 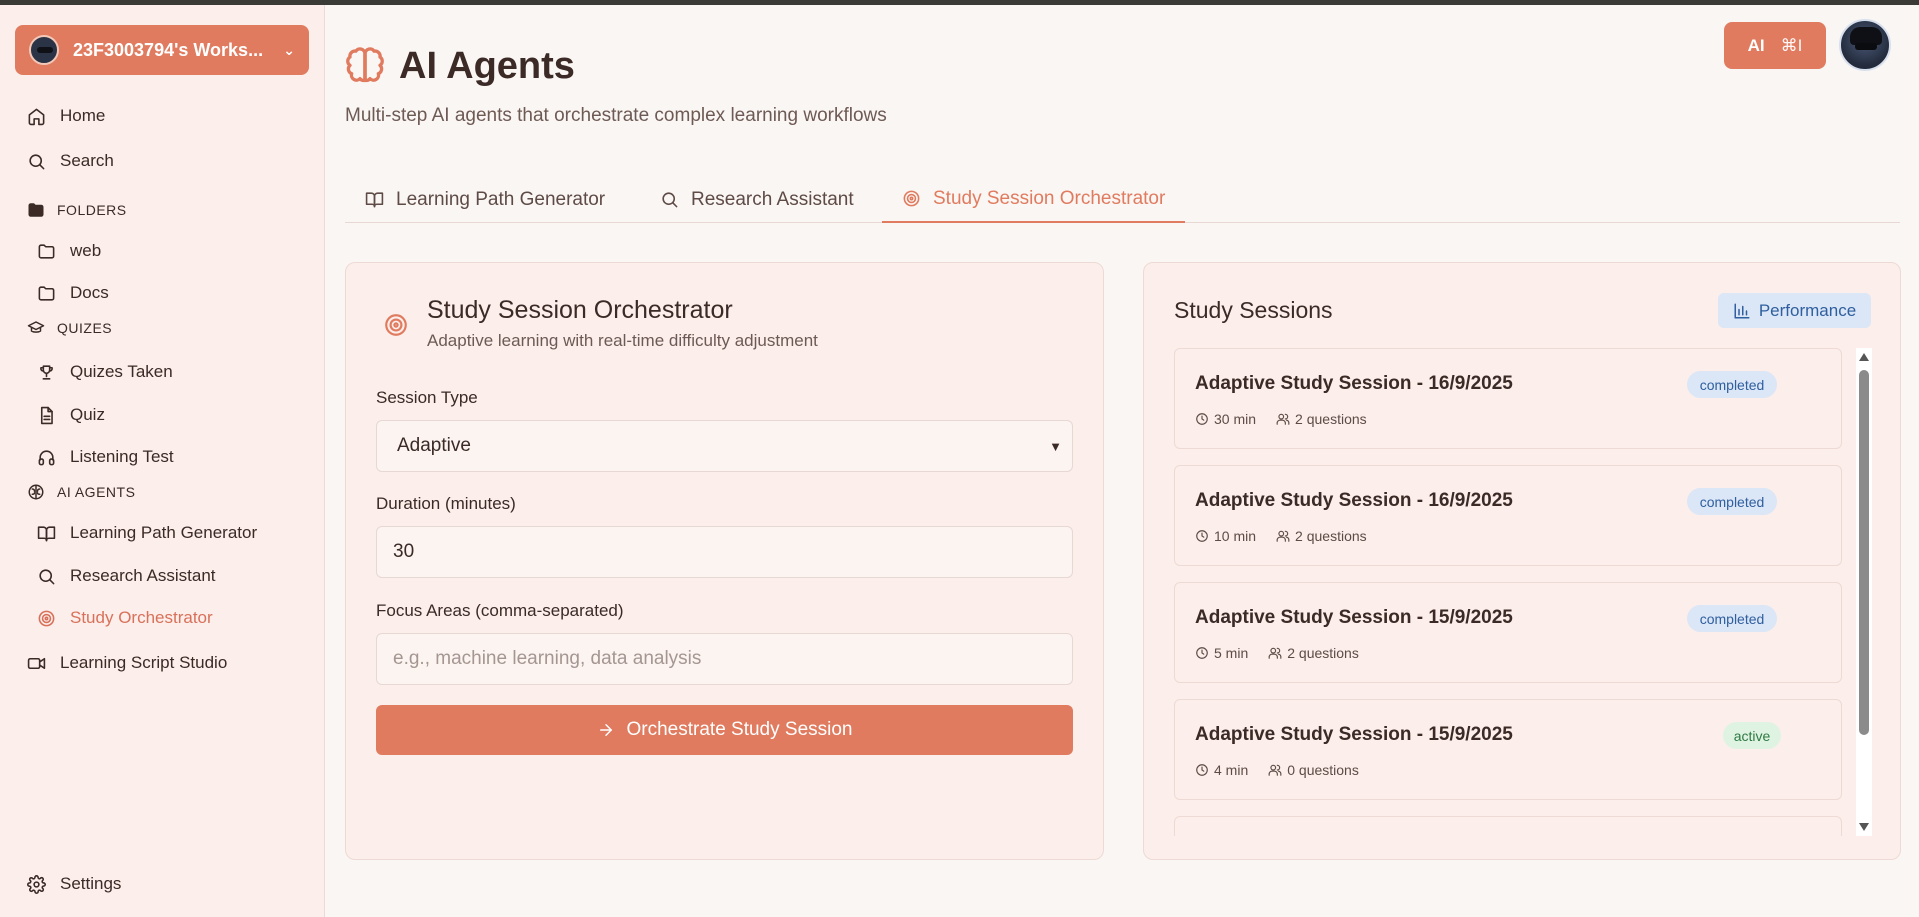 I want to click on sessions-scrollbar, so click(x=1864, y=592).